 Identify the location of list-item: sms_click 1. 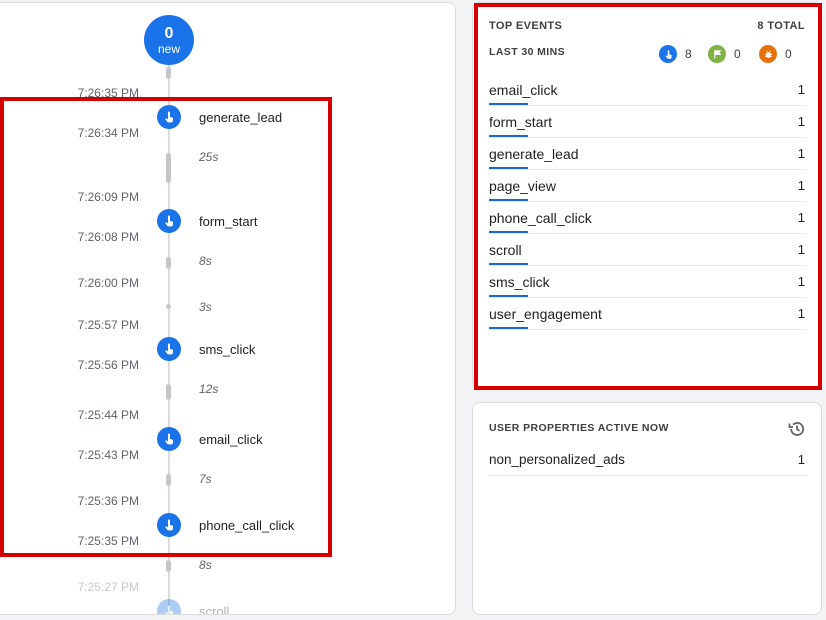
(648, 282).